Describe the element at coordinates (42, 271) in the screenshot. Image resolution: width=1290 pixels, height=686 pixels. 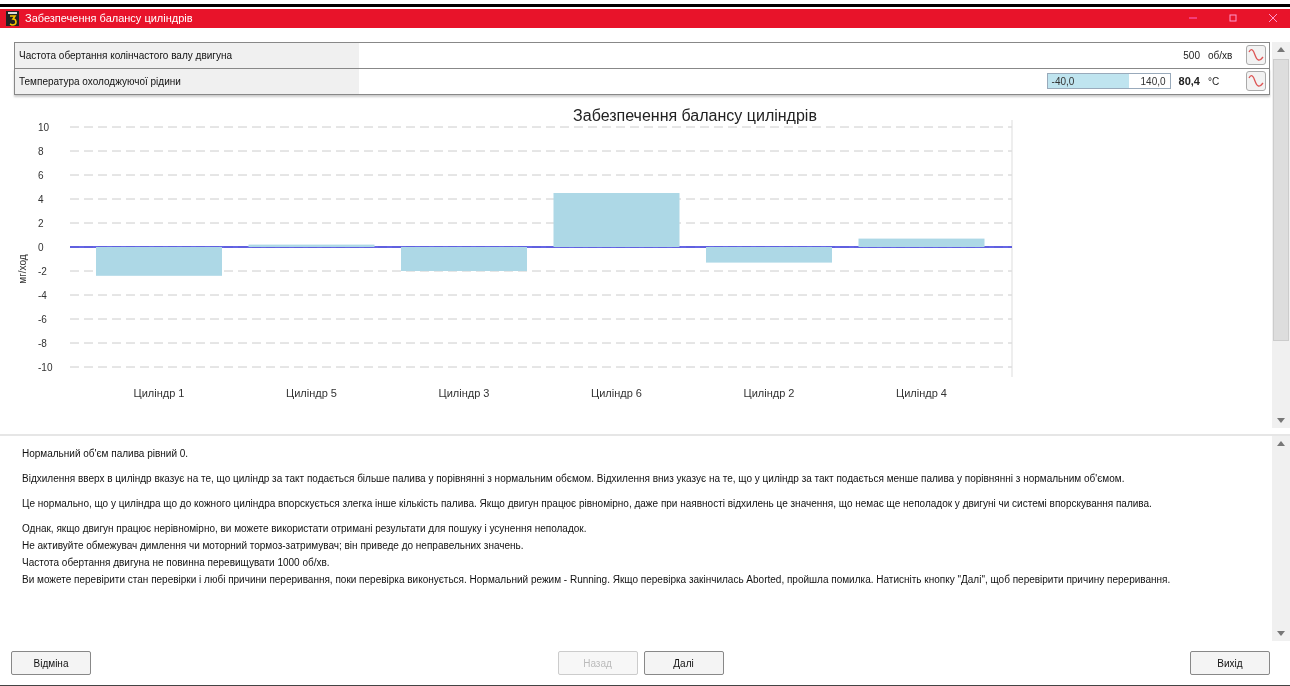
I see `y-tick-label: -2` at that location.